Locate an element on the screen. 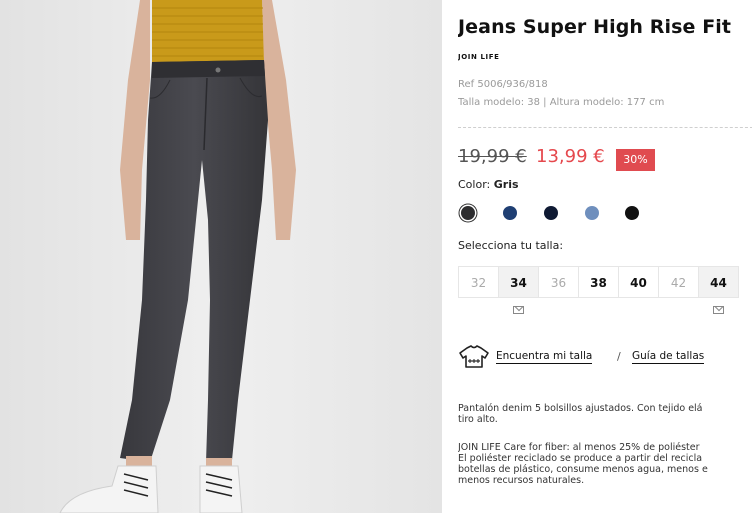 The height and width of the screenshot is (513, 752). color-label: Color: Gris is located at coordinates (488, 184).